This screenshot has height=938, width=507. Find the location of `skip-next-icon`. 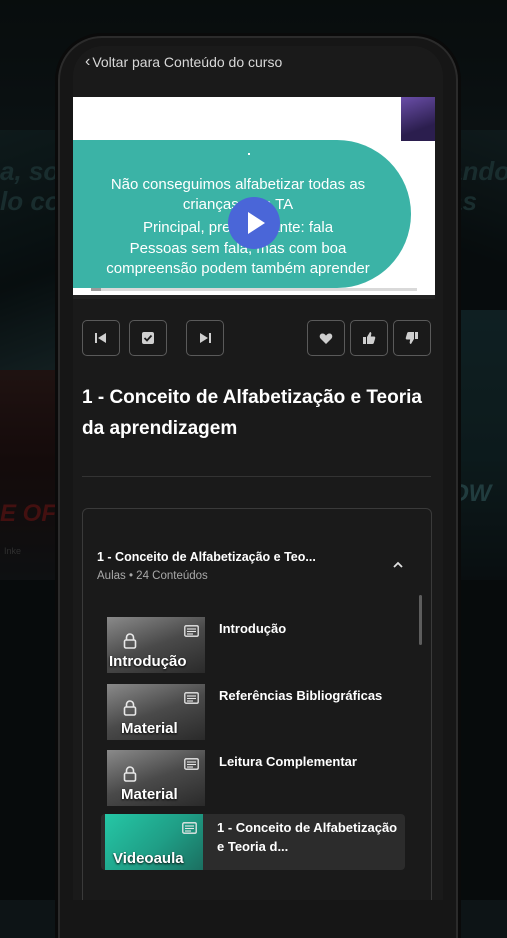

skip-next-icon is located at coordinates (205, 338).